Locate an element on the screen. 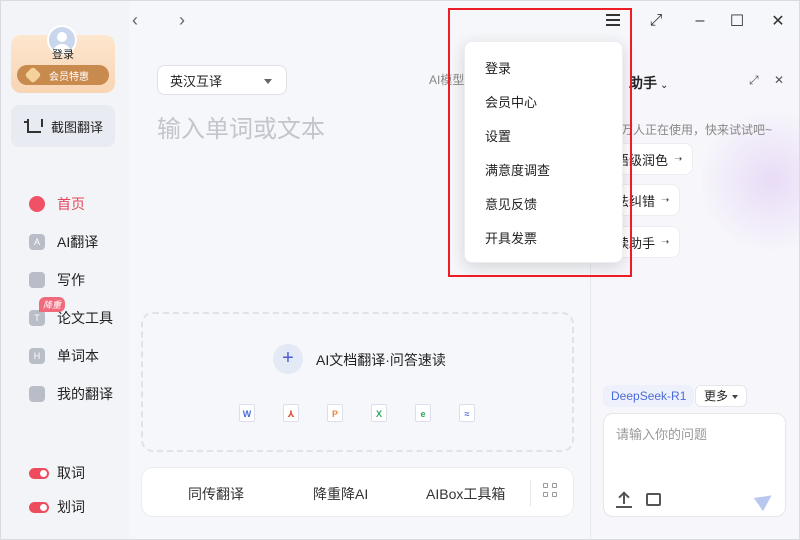 The width and height of the screenshot is (800, 540). selection-translate-label: 划词 is located at coordinates (71, 507).